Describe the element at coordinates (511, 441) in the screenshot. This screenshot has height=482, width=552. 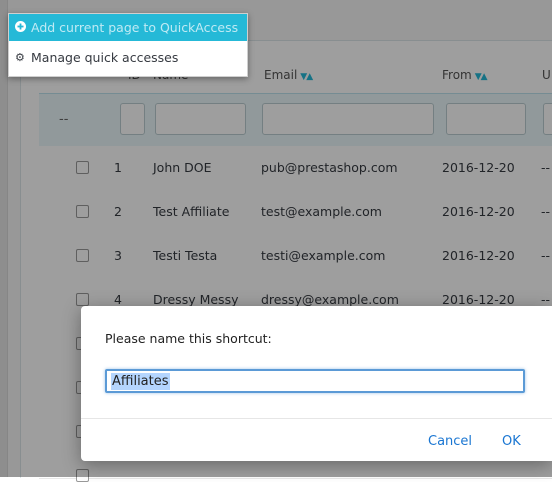
I see `ok-button: OK` at that location.